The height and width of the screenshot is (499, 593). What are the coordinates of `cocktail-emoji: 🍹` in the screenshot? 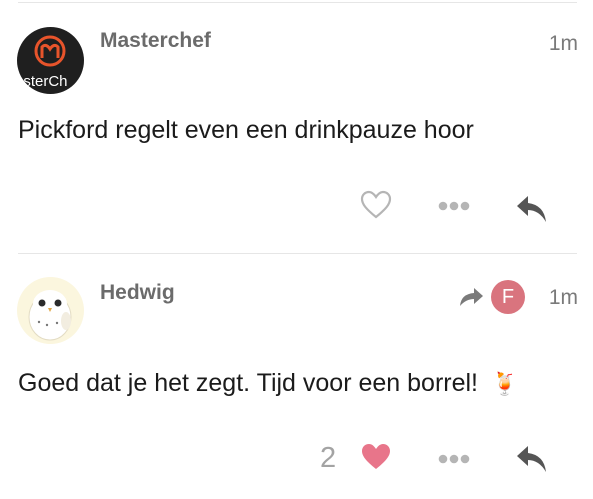 It's located at (504, 383).